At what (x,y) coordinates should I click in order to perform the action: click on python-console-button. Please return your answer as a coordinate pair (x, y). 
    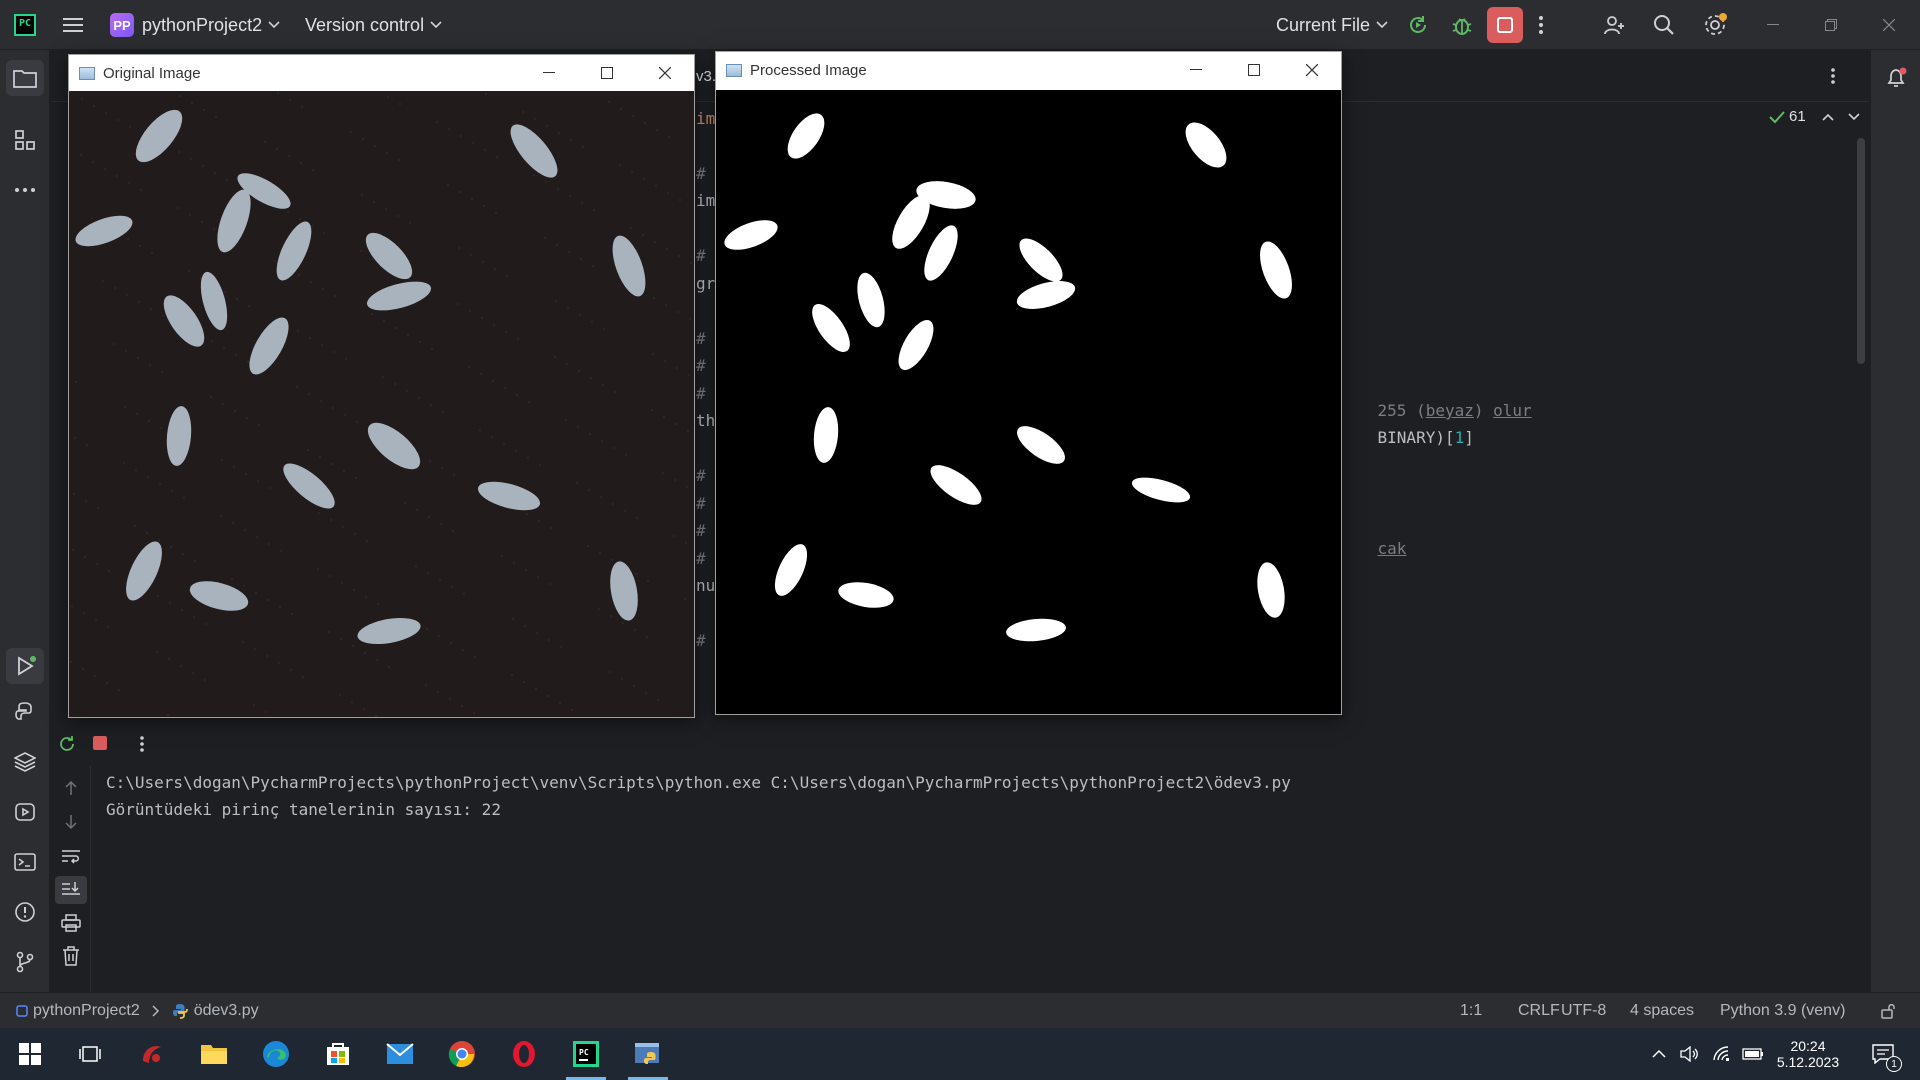
    Looking at the image, I should click on (25, 712).